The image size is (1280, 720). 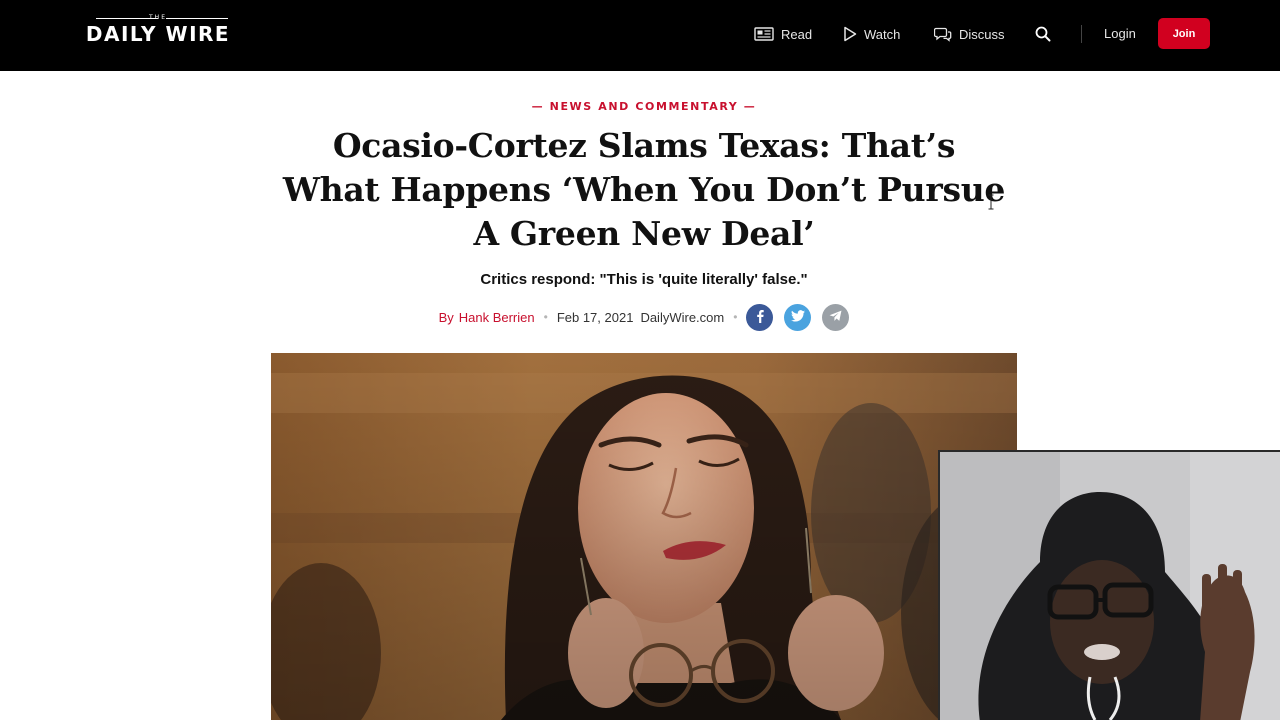 I want to click on nav-discuss-label: Discuss, so click(x=982, y=34).